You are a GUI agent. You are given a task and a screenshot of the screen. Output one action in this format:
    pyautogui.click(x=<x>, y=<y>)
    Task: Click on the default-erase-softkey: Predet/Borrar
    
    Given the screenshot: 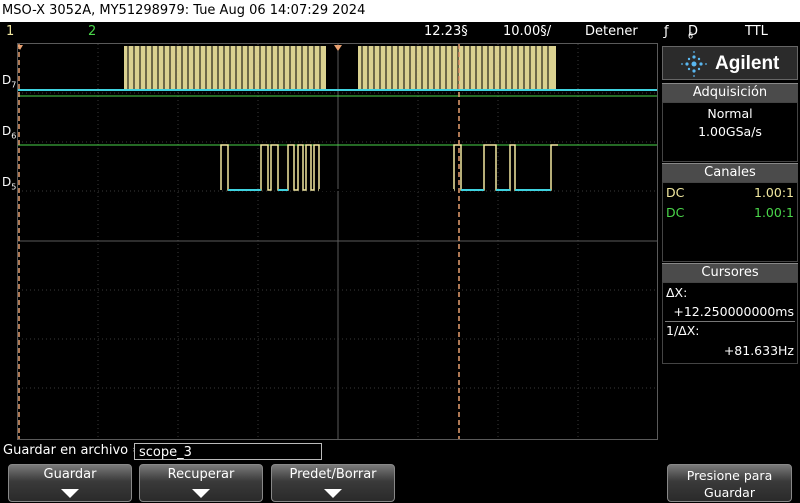 What is the action you would take?
    pyautogui.click(x=333, y=483)
    